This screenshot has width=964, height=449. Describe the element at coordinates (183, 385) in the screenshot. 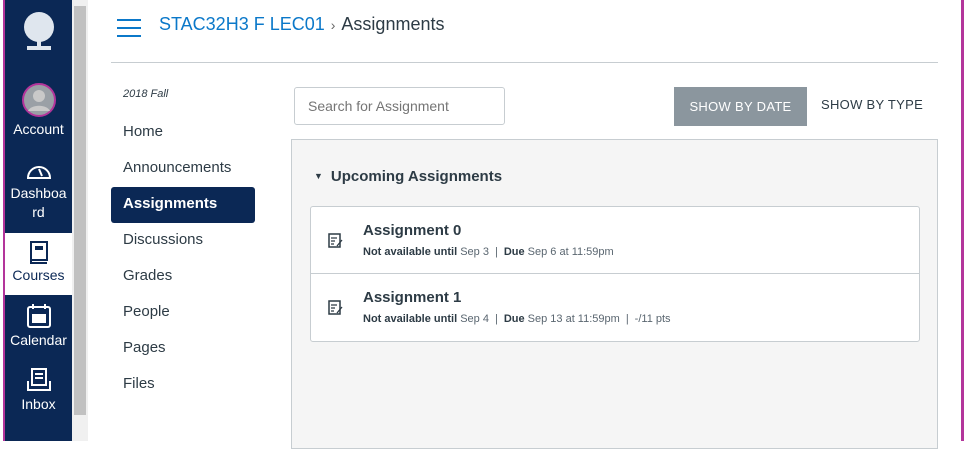

I see `course-nav-files: Files` at that location.